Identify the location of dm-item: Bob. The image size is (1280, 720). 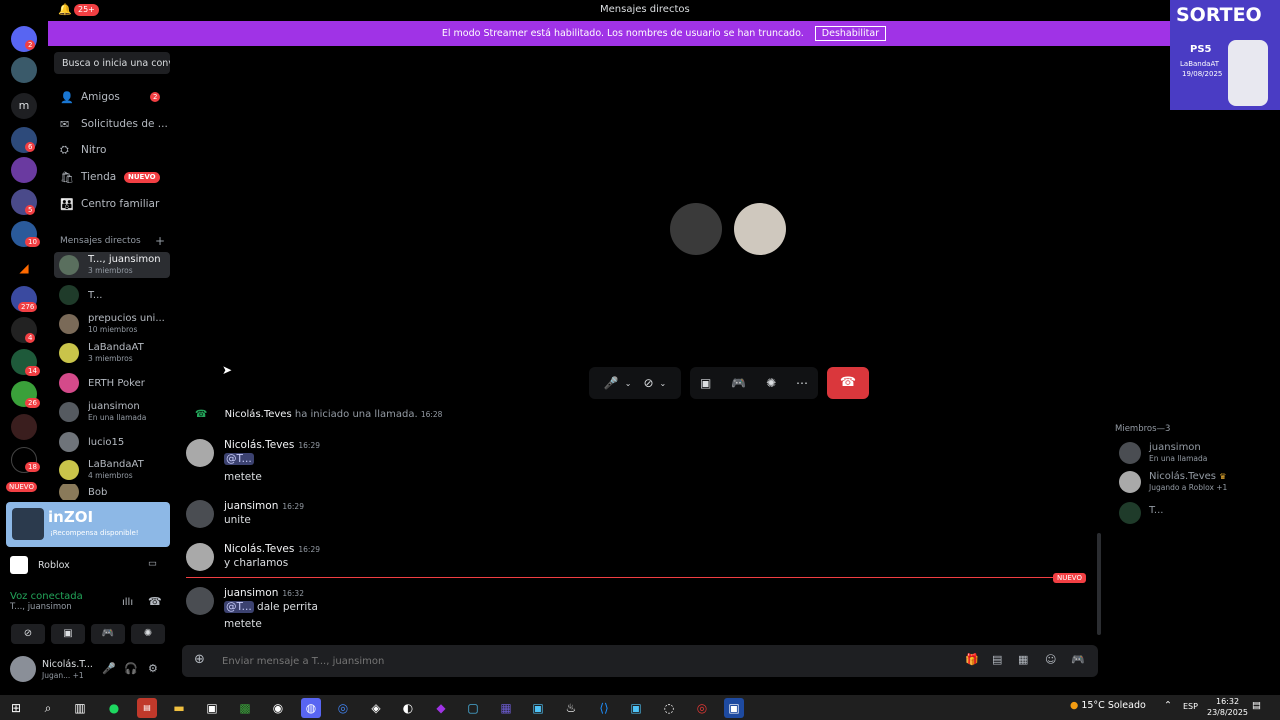
(112, 492).